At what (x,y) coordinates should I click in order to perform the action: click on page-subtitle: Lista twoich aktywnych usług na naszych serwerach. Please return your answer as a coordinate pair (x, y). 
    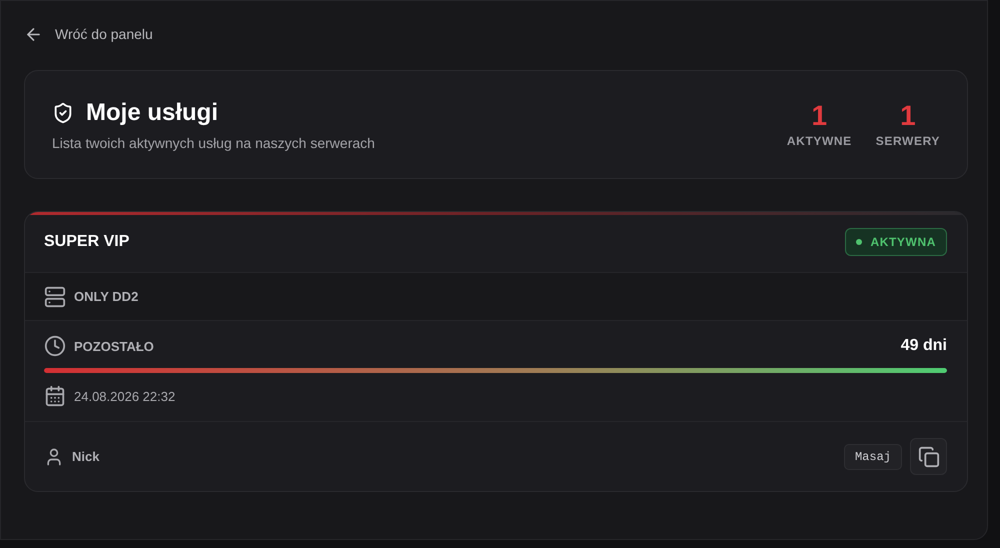
    Looking at the image, I should click on (213, 143).